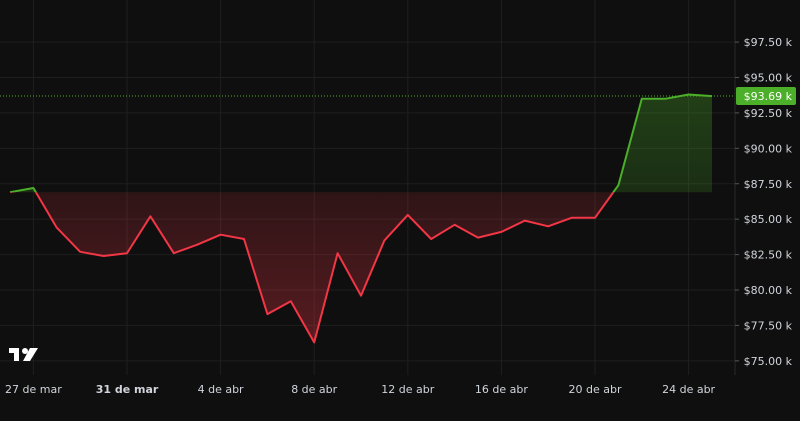 This screenshot has width=800, height=421. Describe the element at coordinates (33, 389) in the screenshot. I see `x-tick-label: 27 de mar` at that location.